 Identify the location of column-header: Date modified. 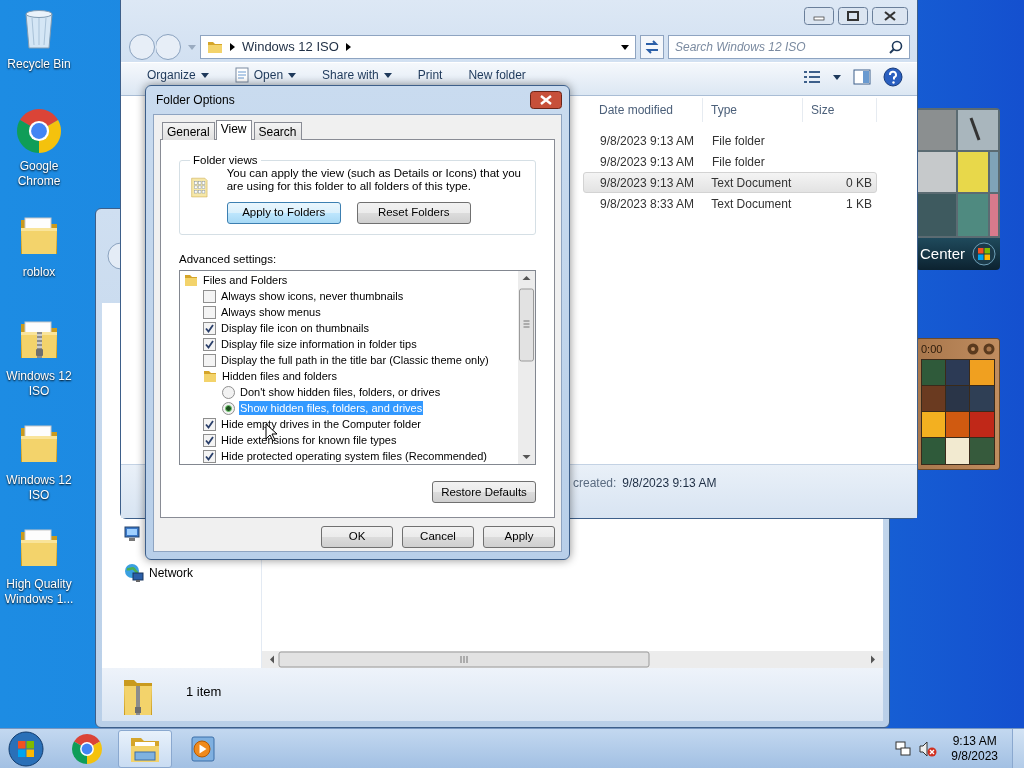
(643, 110).